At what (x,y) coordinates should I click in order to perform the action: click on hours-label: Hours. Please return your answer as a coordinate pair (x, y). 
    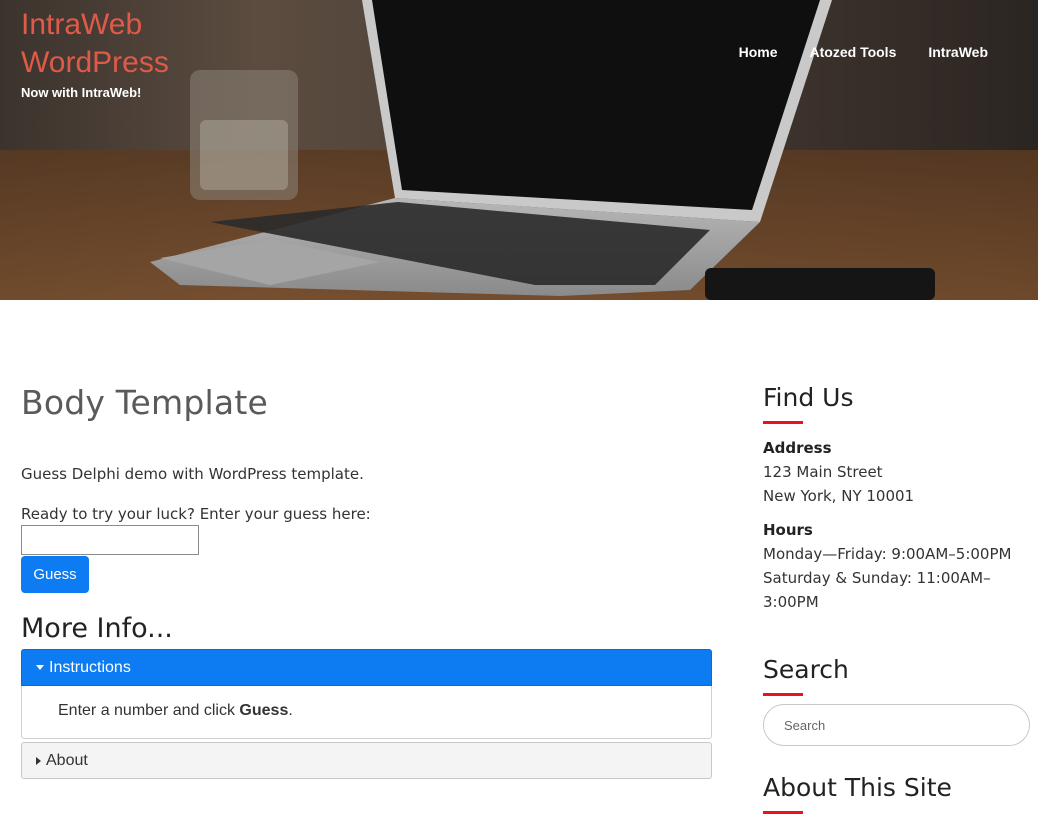
    Looking at the image, I should click on (788, 530).